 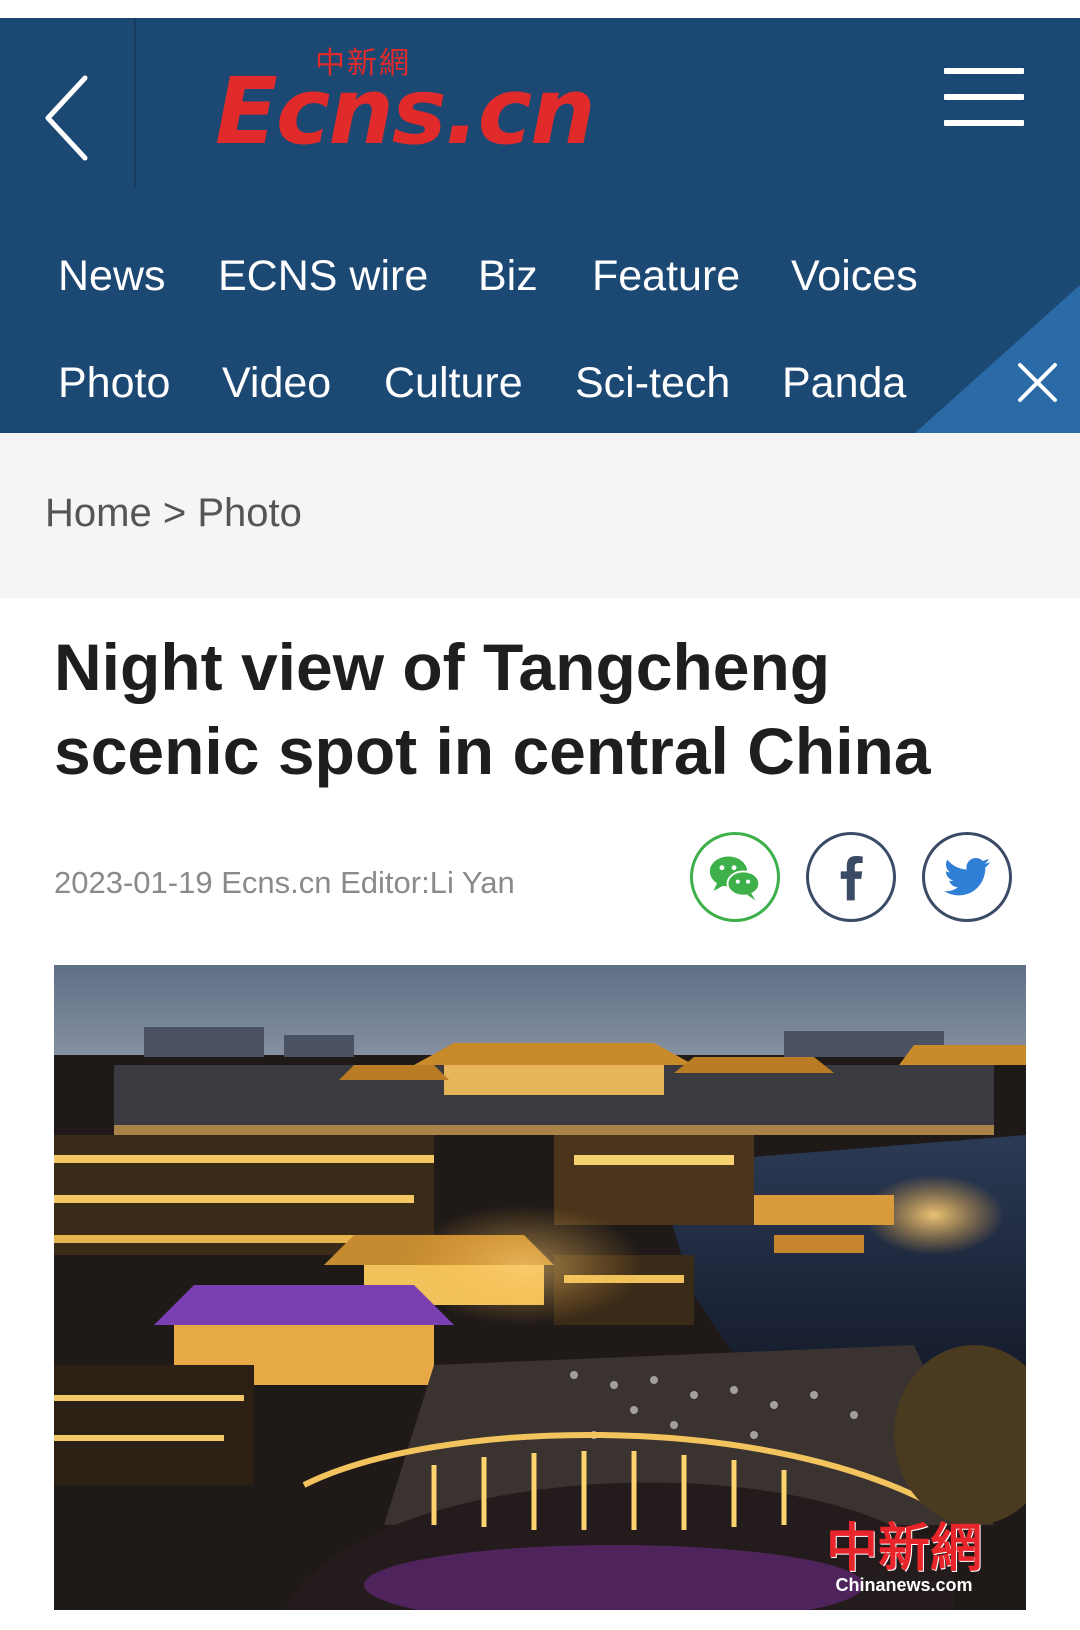 I want to click on wechat-icon, so click(x=735, y=878).